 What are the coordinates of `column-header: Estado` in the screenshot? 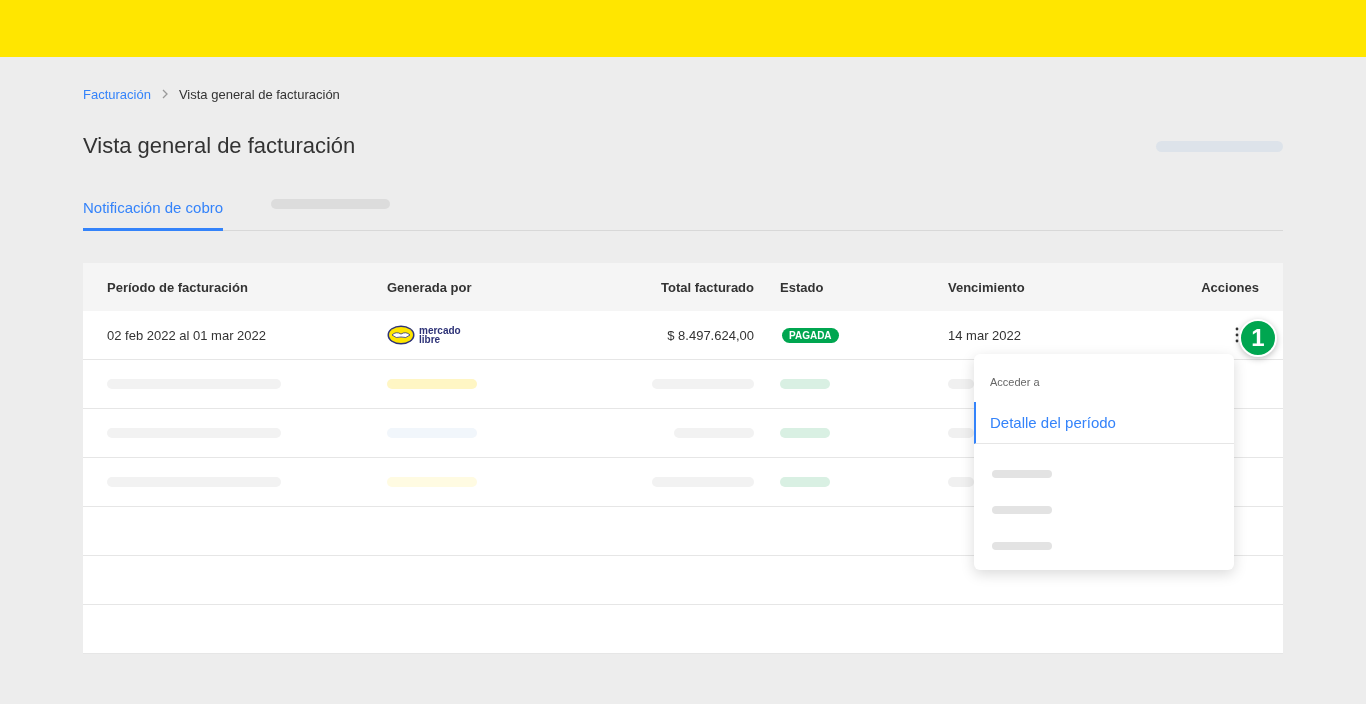 It's located at (802, 287).